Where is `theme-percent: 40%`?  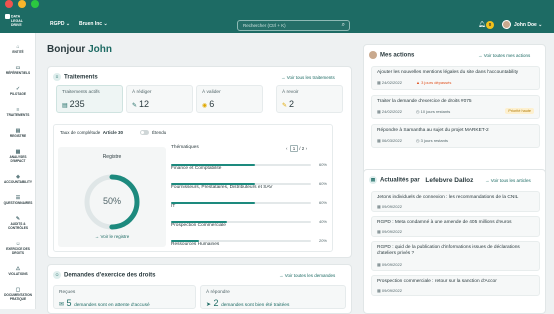
theme-percent: 40% is located at coordinates (322, 221).